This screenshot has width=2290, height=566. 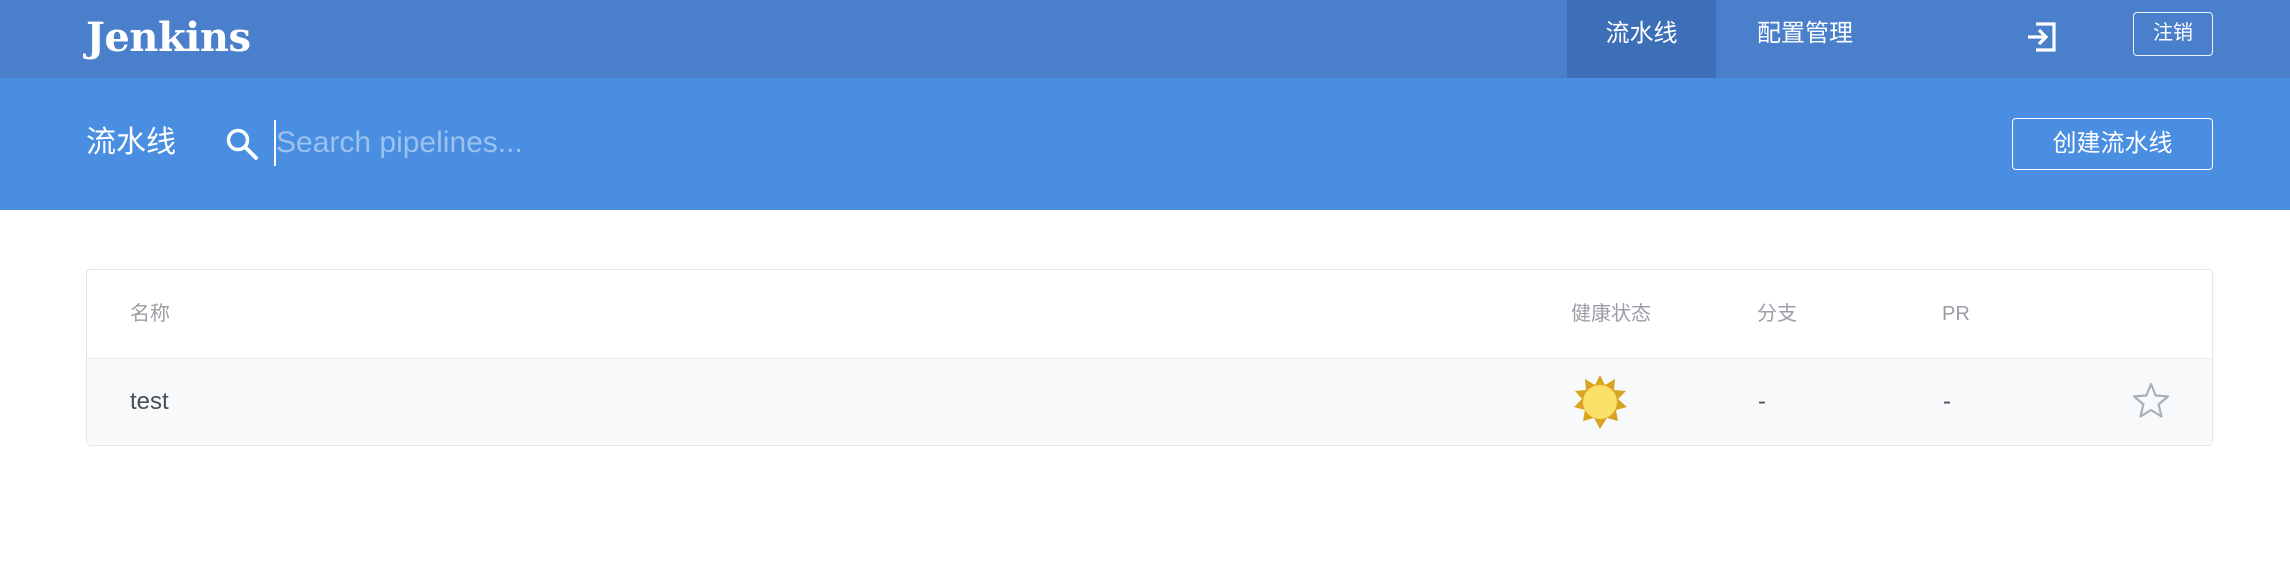 What do you see at coordinates (1145, 39) in the screenshot?
I see `top-nav-bar: Jenkins 流水线 配置管理 注销` at bounding box center [1145, 39].